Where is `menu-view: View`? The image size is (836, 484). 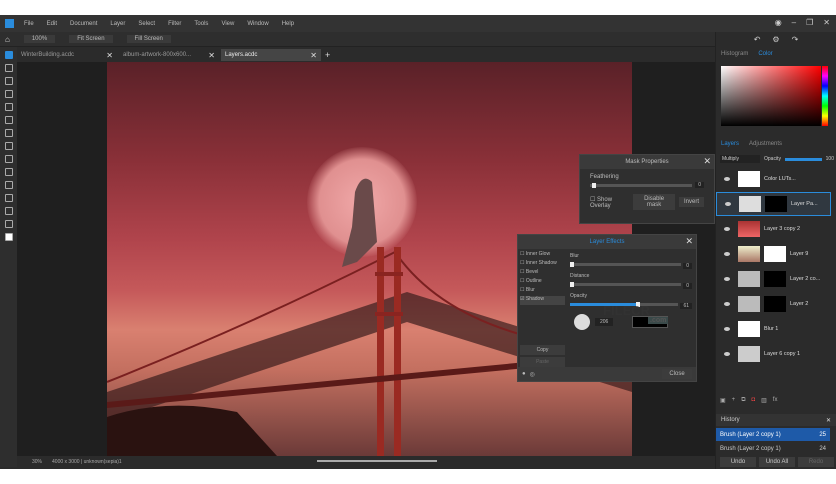 menu-view: View is located at coordinates (227, 24).